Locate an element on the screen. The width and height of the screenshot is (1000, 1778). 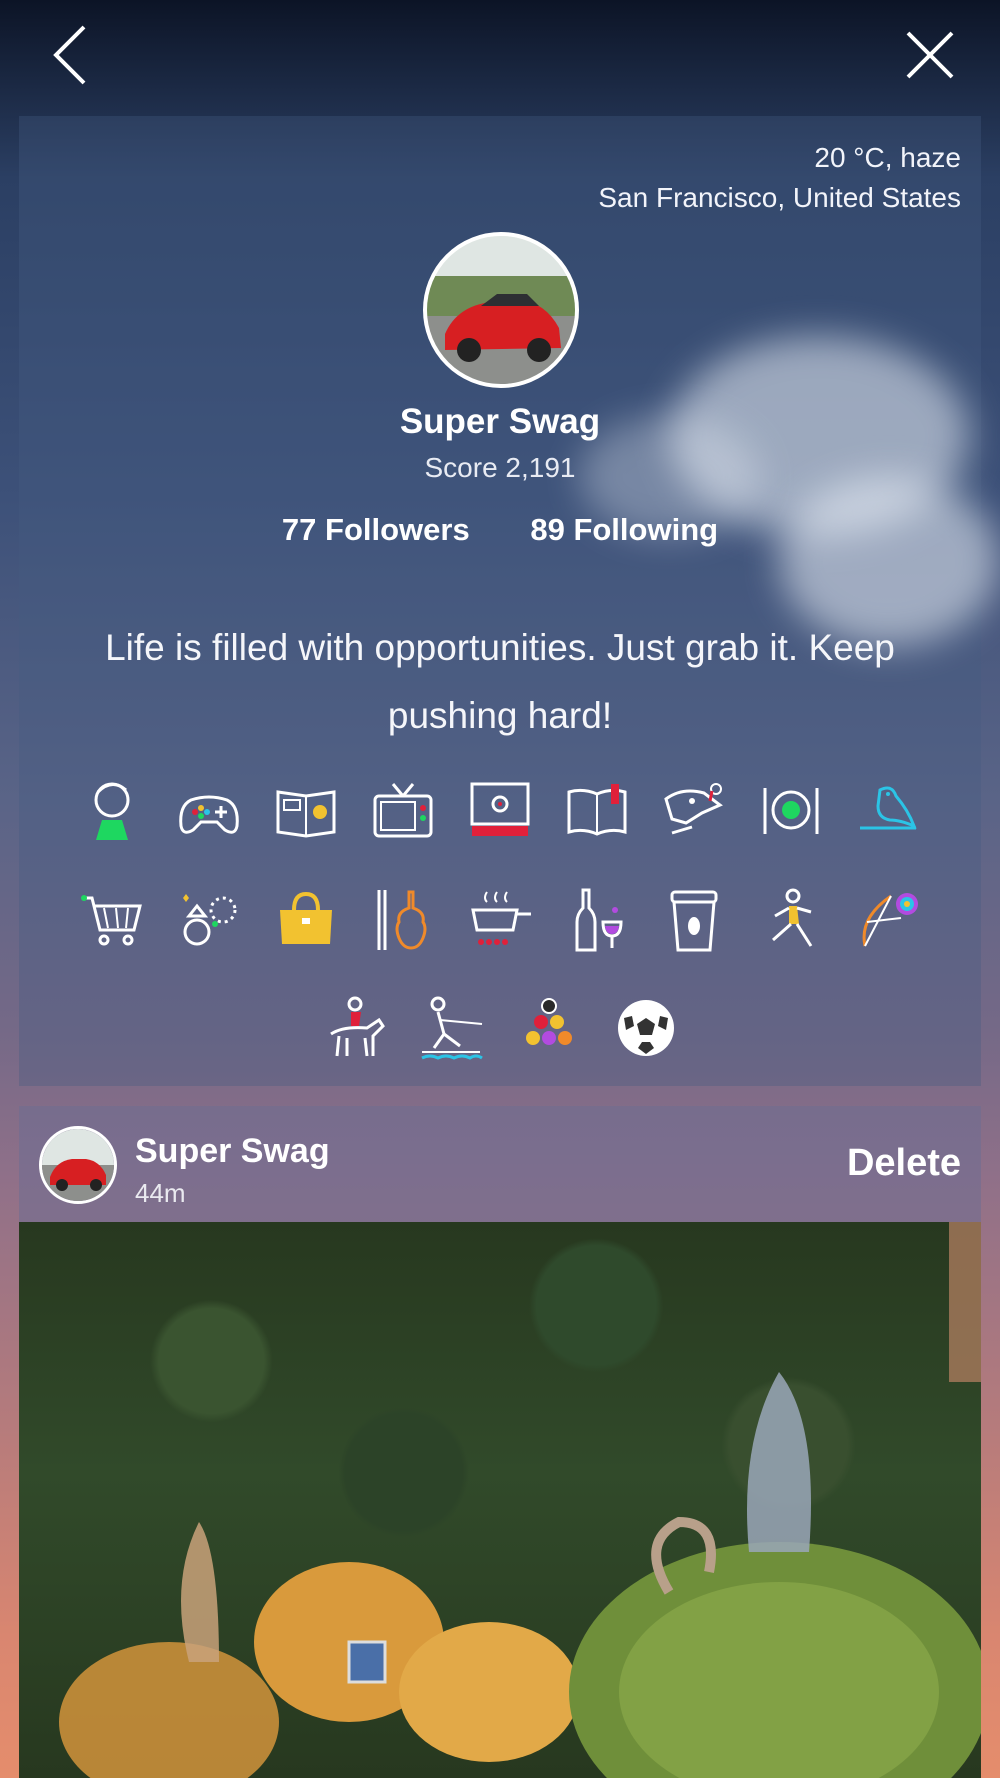
tv-icon is located at coordinates (403, 810).